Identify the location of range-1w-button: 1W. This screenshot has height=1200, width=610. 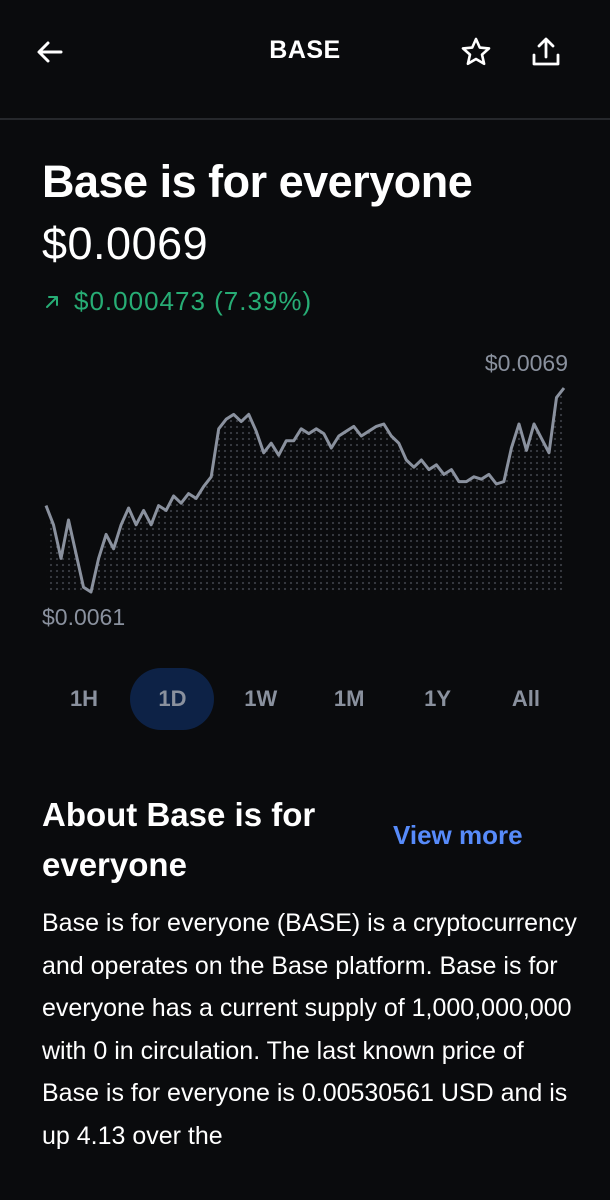
(261, 699).